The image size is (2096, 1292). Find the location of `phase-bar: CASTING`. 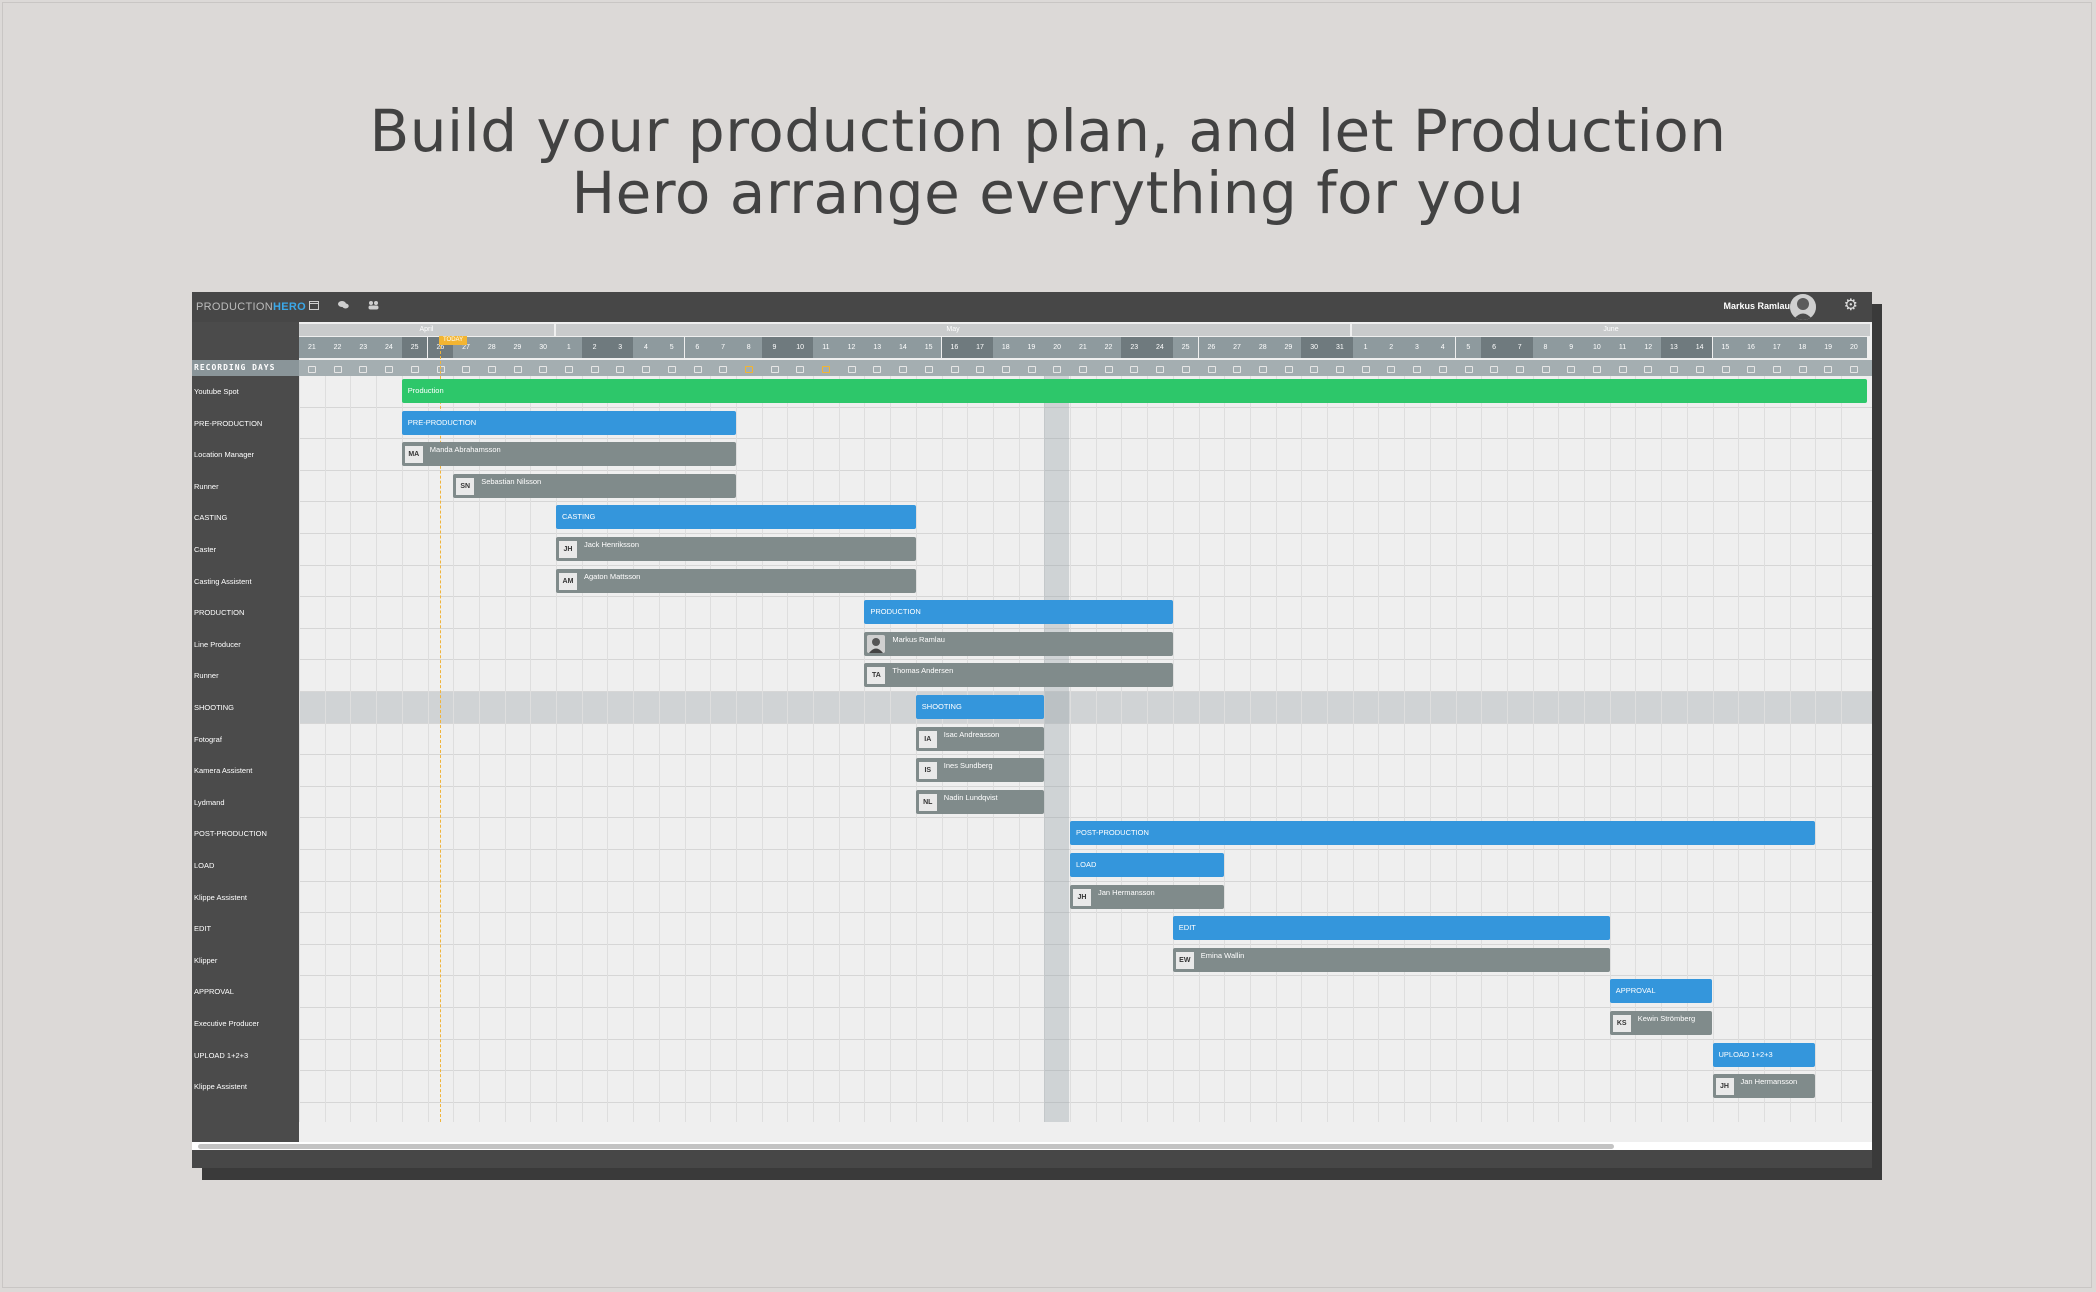

phase-bar: CASTING is located at coordinates (736, 517).